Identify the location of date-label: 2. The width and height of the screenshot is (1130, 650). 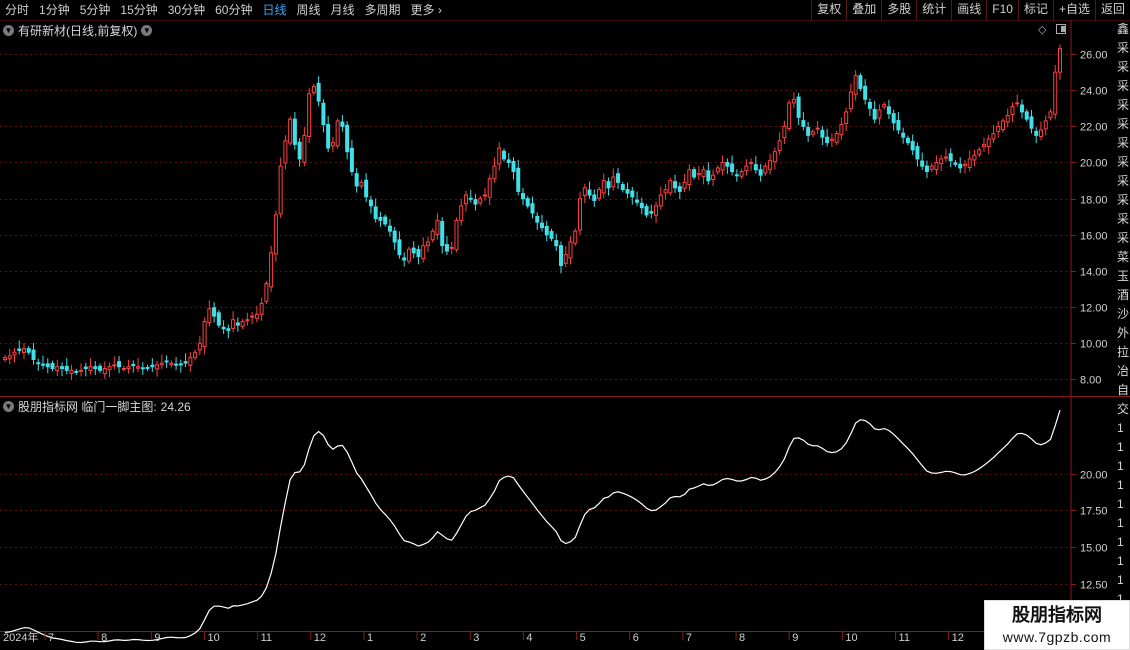
(423, 638).